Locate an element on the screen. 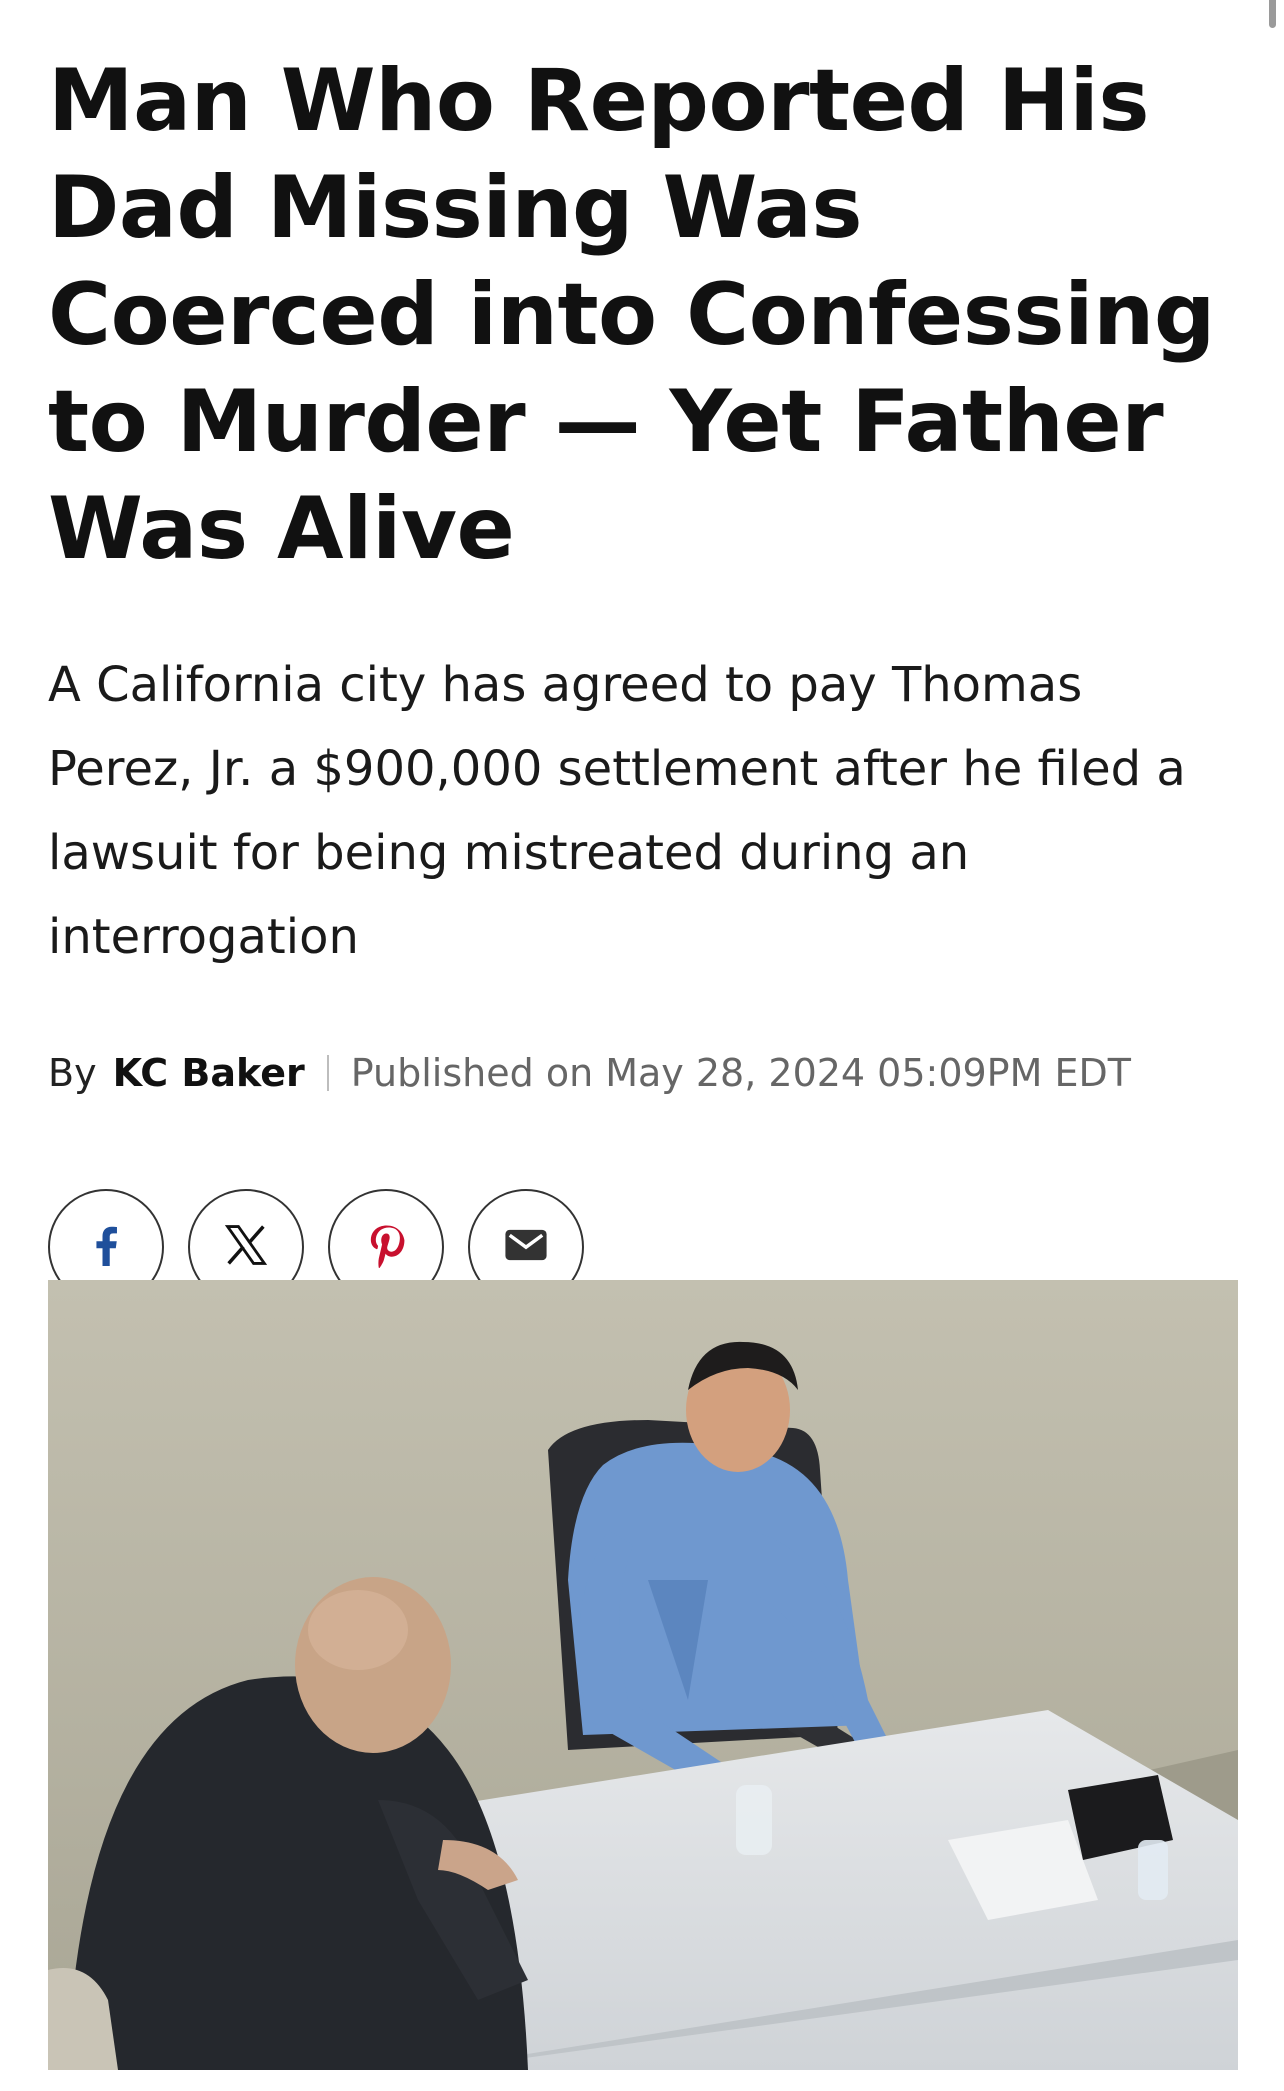  pinterest-icon is located at coordinates (386, 1247).